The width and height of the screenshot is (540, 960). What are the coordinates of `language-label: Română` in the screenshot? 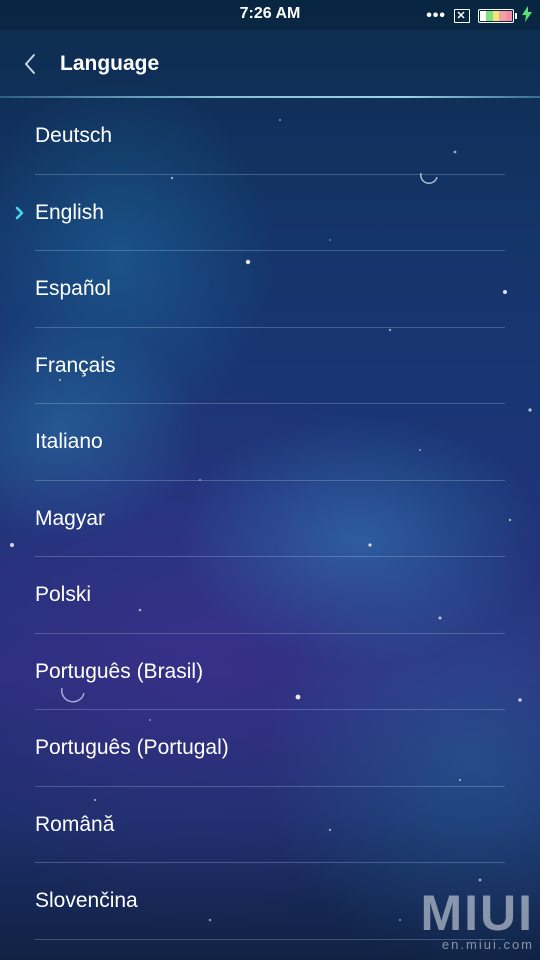 It's located at (75, 824).